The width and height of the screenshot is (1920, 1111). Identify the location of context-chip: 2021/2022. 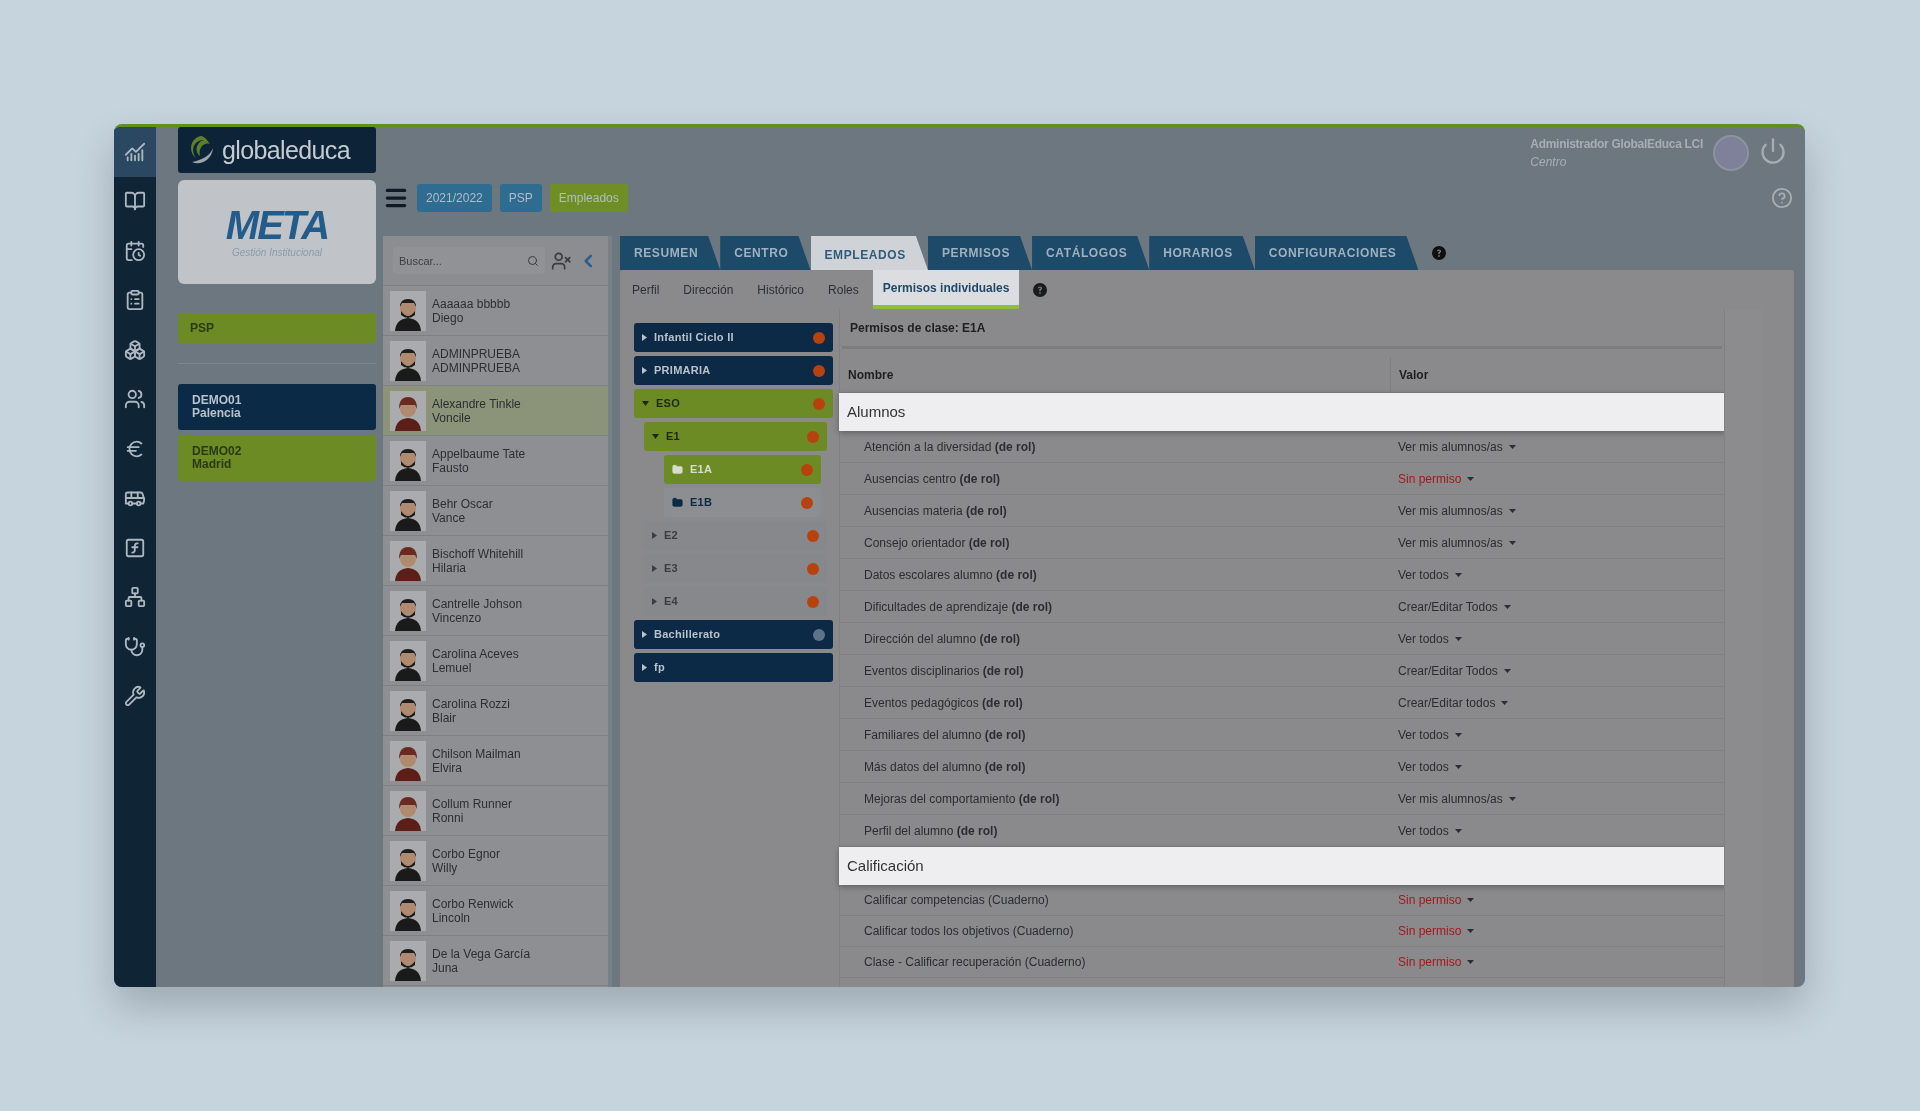
(454, 198).